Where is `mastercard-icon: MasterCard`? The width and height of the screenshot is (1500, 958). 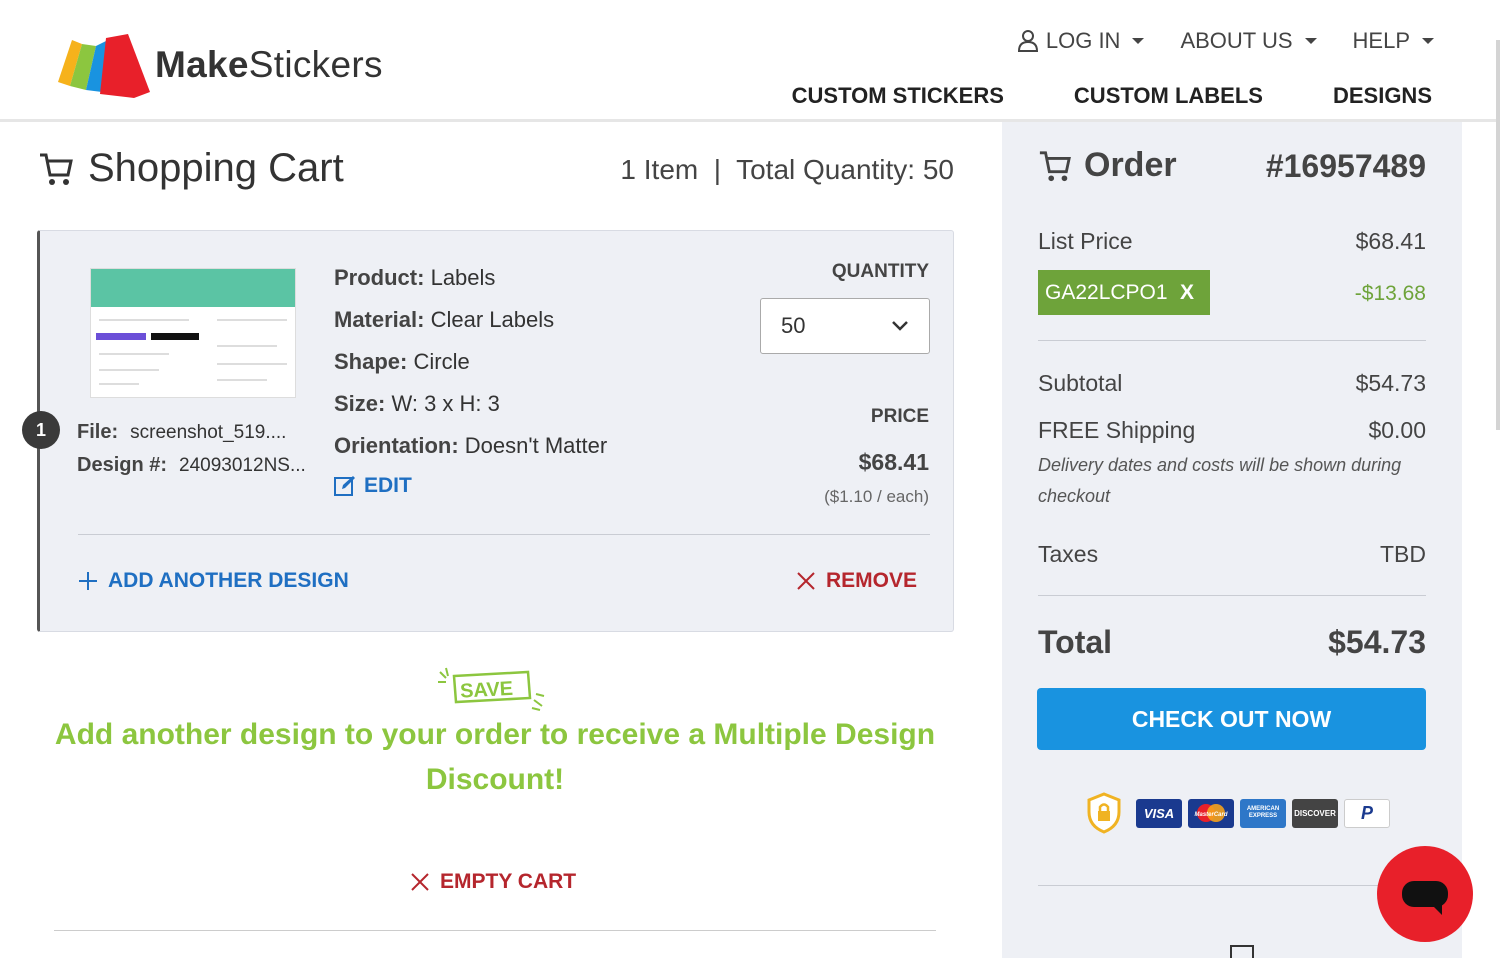
mastercard-icon: MasterCard is located at coordinates (1211, 813).